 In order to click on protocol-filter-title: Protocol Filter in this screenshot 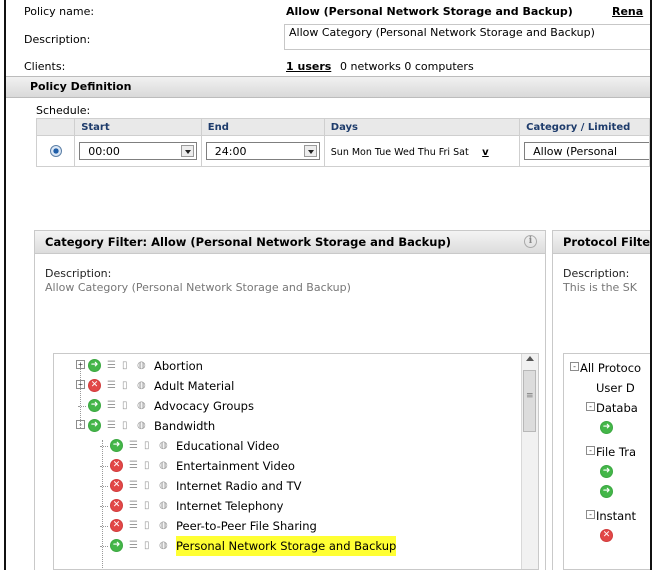, I will do `click(607, 242)`.